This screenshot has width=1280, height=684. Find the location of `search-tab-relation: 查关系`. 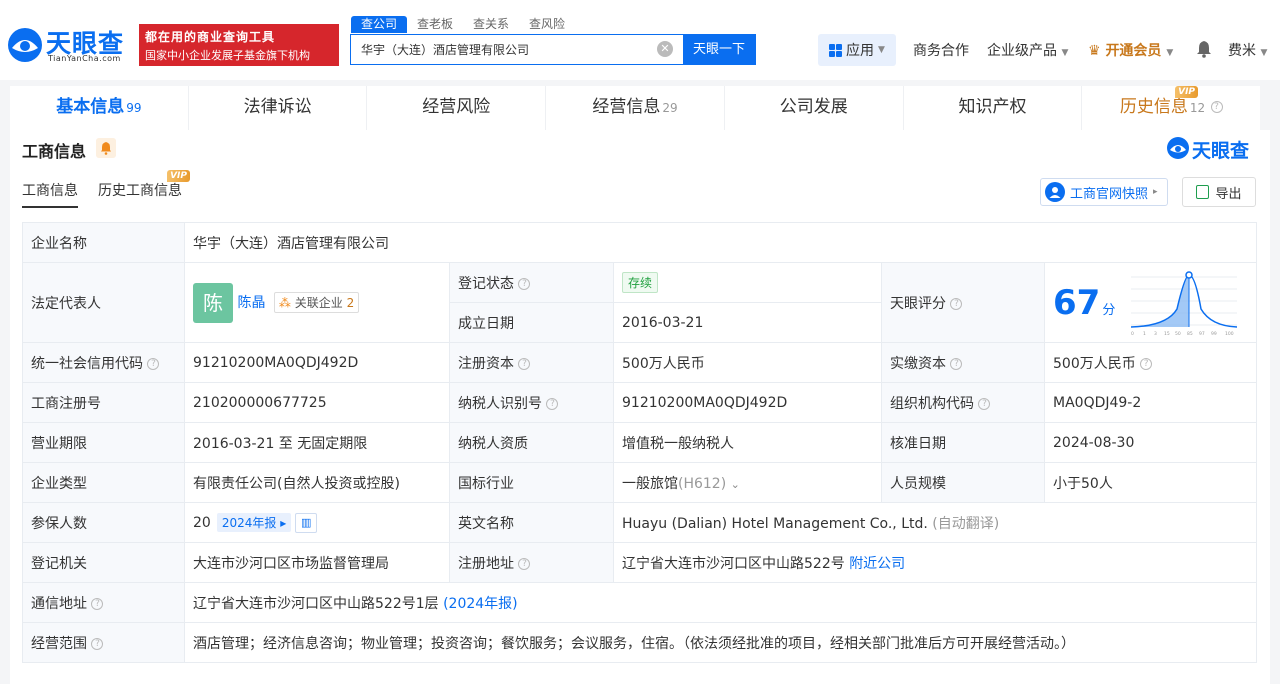

search-tab-relation: 查关系 is located at coordinates (491, 24).